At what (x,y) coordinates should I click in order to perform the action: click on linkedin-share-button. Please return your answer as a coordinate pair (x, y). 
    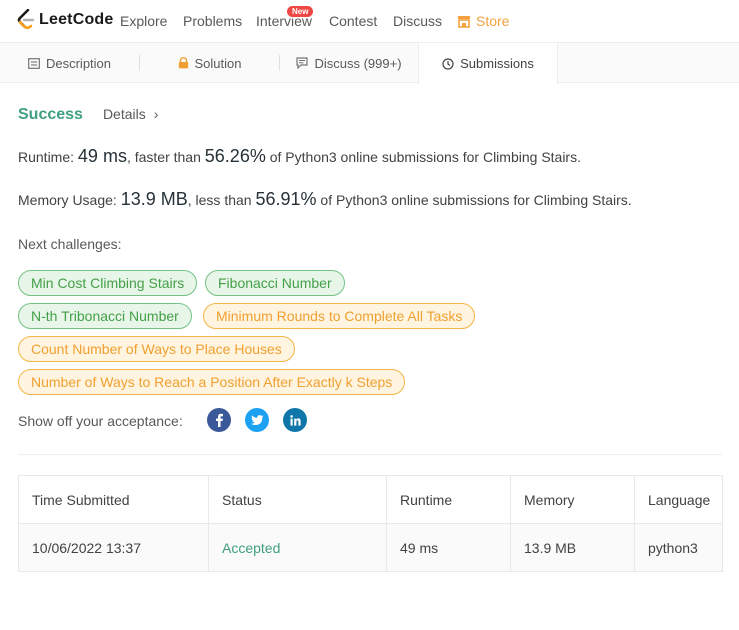
    Looking at the image, I should click on (295, 420).